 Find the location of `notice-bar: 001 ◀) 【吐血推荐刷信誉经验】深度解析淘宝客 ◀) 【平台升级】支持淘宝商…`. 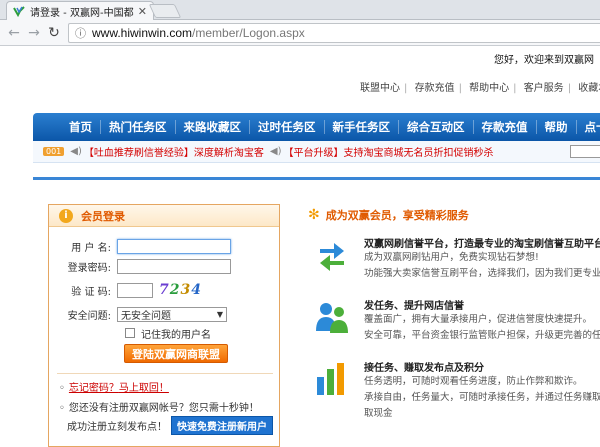

notice-bar: 001 ◀) 【吐血推荐刷信誉经验】深度解析淘宝客 ◀) 【平台升级】支持淘宝商… is located at coordinates (316, 152).